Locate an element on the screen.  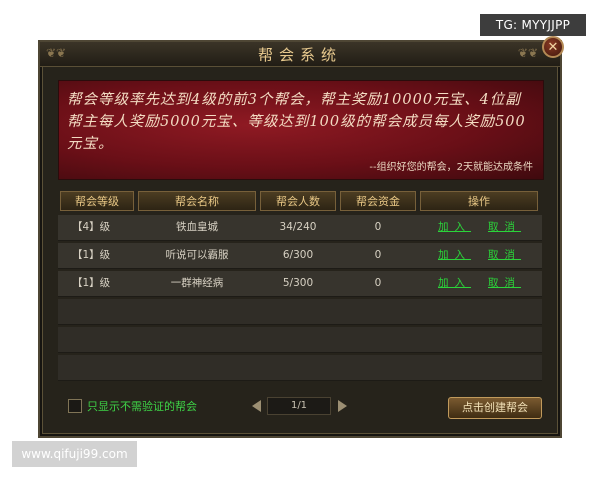
table-row: 【1】级 听说可以霸服 6/300 0 加入 取消 is located at coordinates (300, 256).